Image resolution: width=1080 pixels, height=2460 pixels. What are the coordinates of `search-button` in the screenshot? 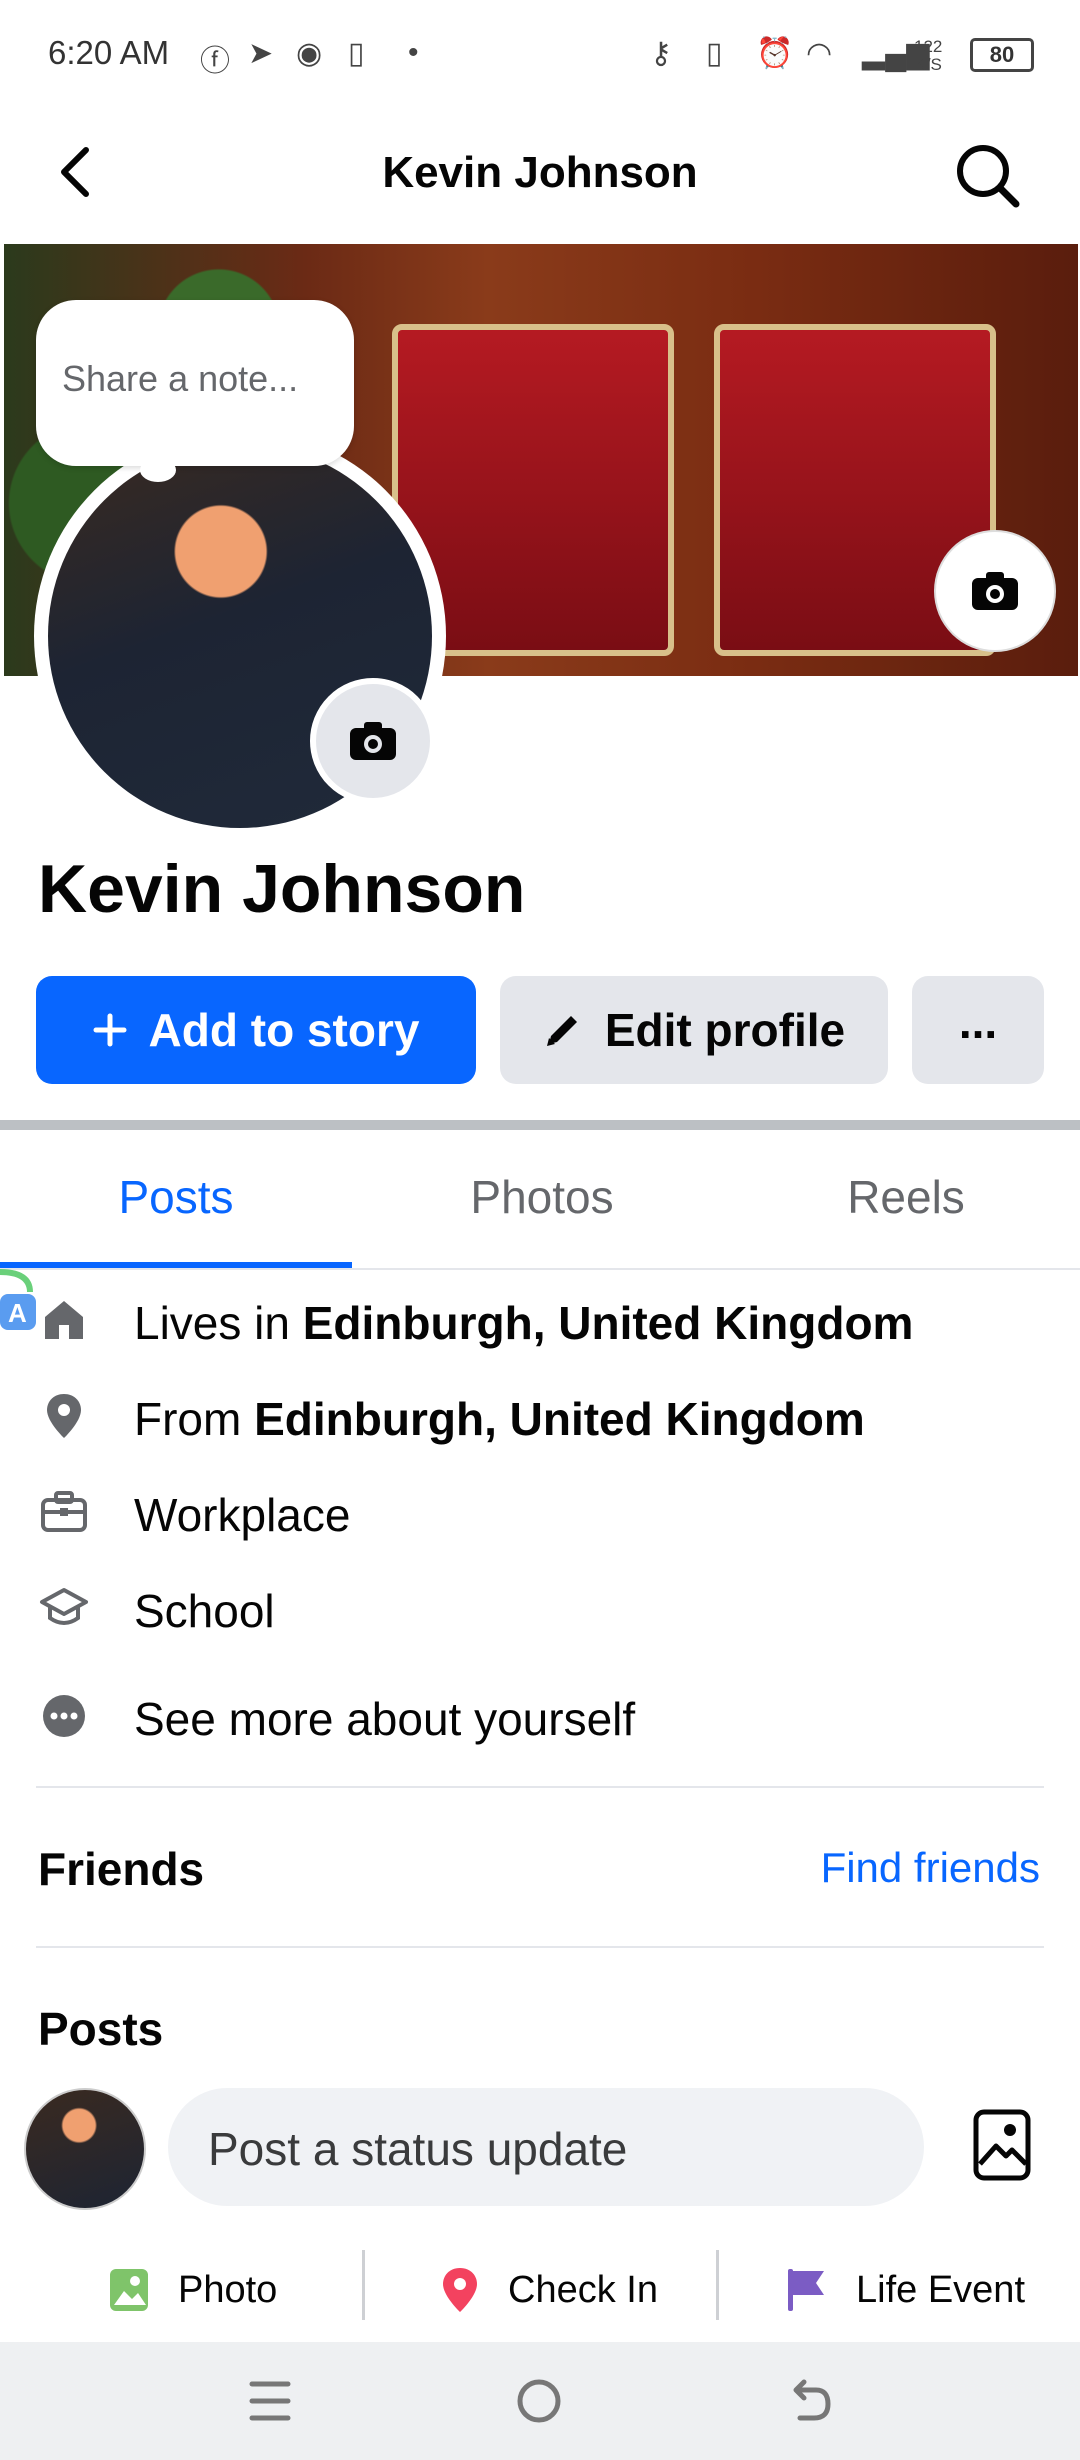 It's located at (987, 175).